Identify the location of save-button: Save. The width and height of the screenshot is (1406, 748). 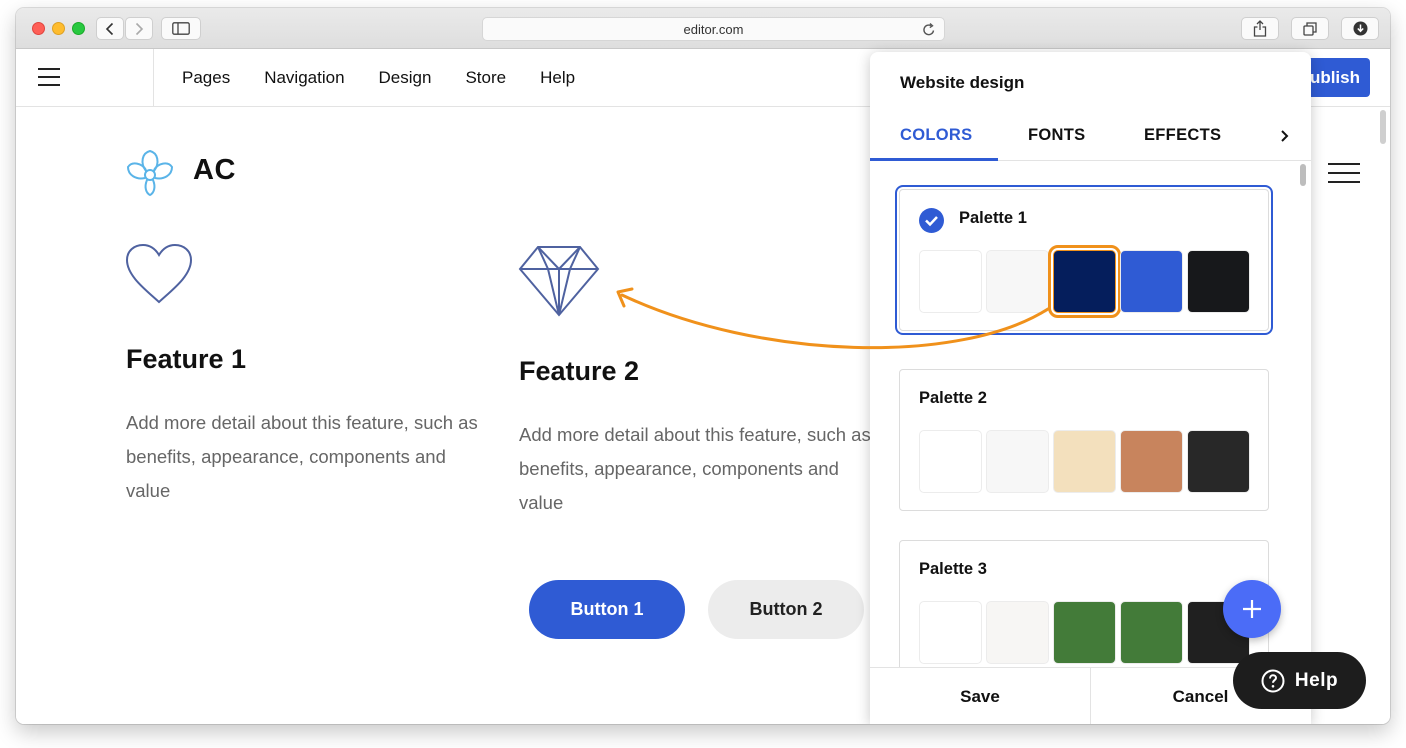
(980, 696).